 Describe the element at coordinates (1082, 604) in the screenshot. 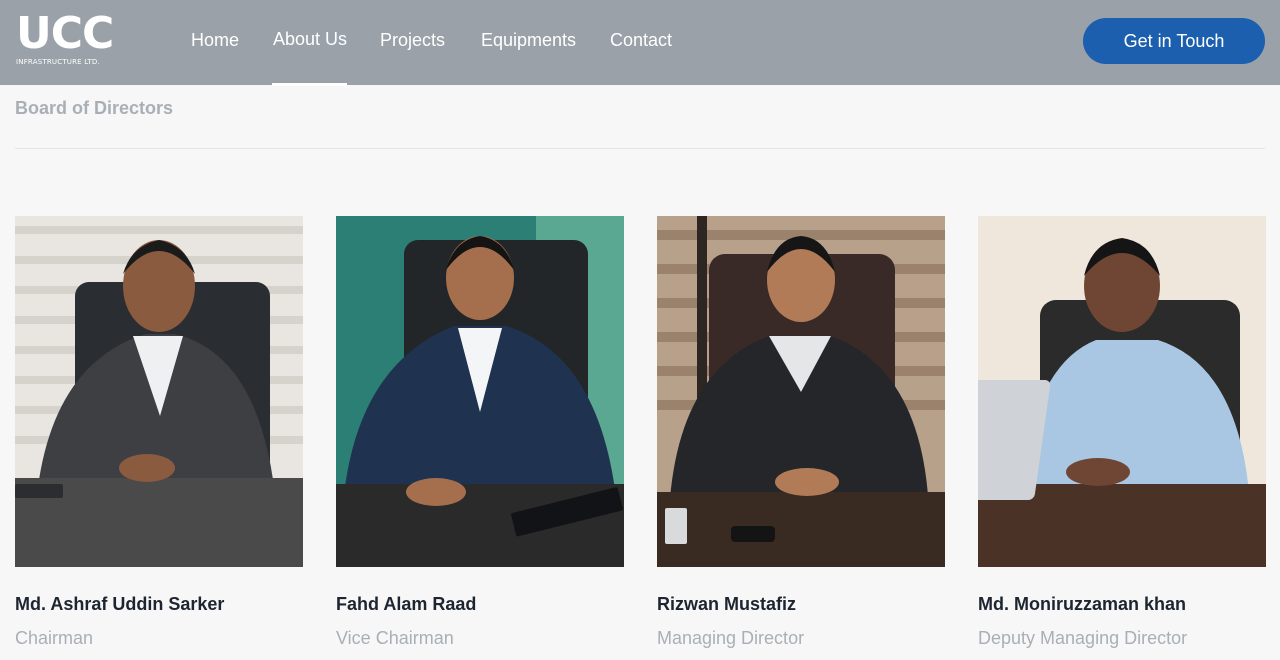

I see `director-name: Md. Moniruzzaman khan` at that location.